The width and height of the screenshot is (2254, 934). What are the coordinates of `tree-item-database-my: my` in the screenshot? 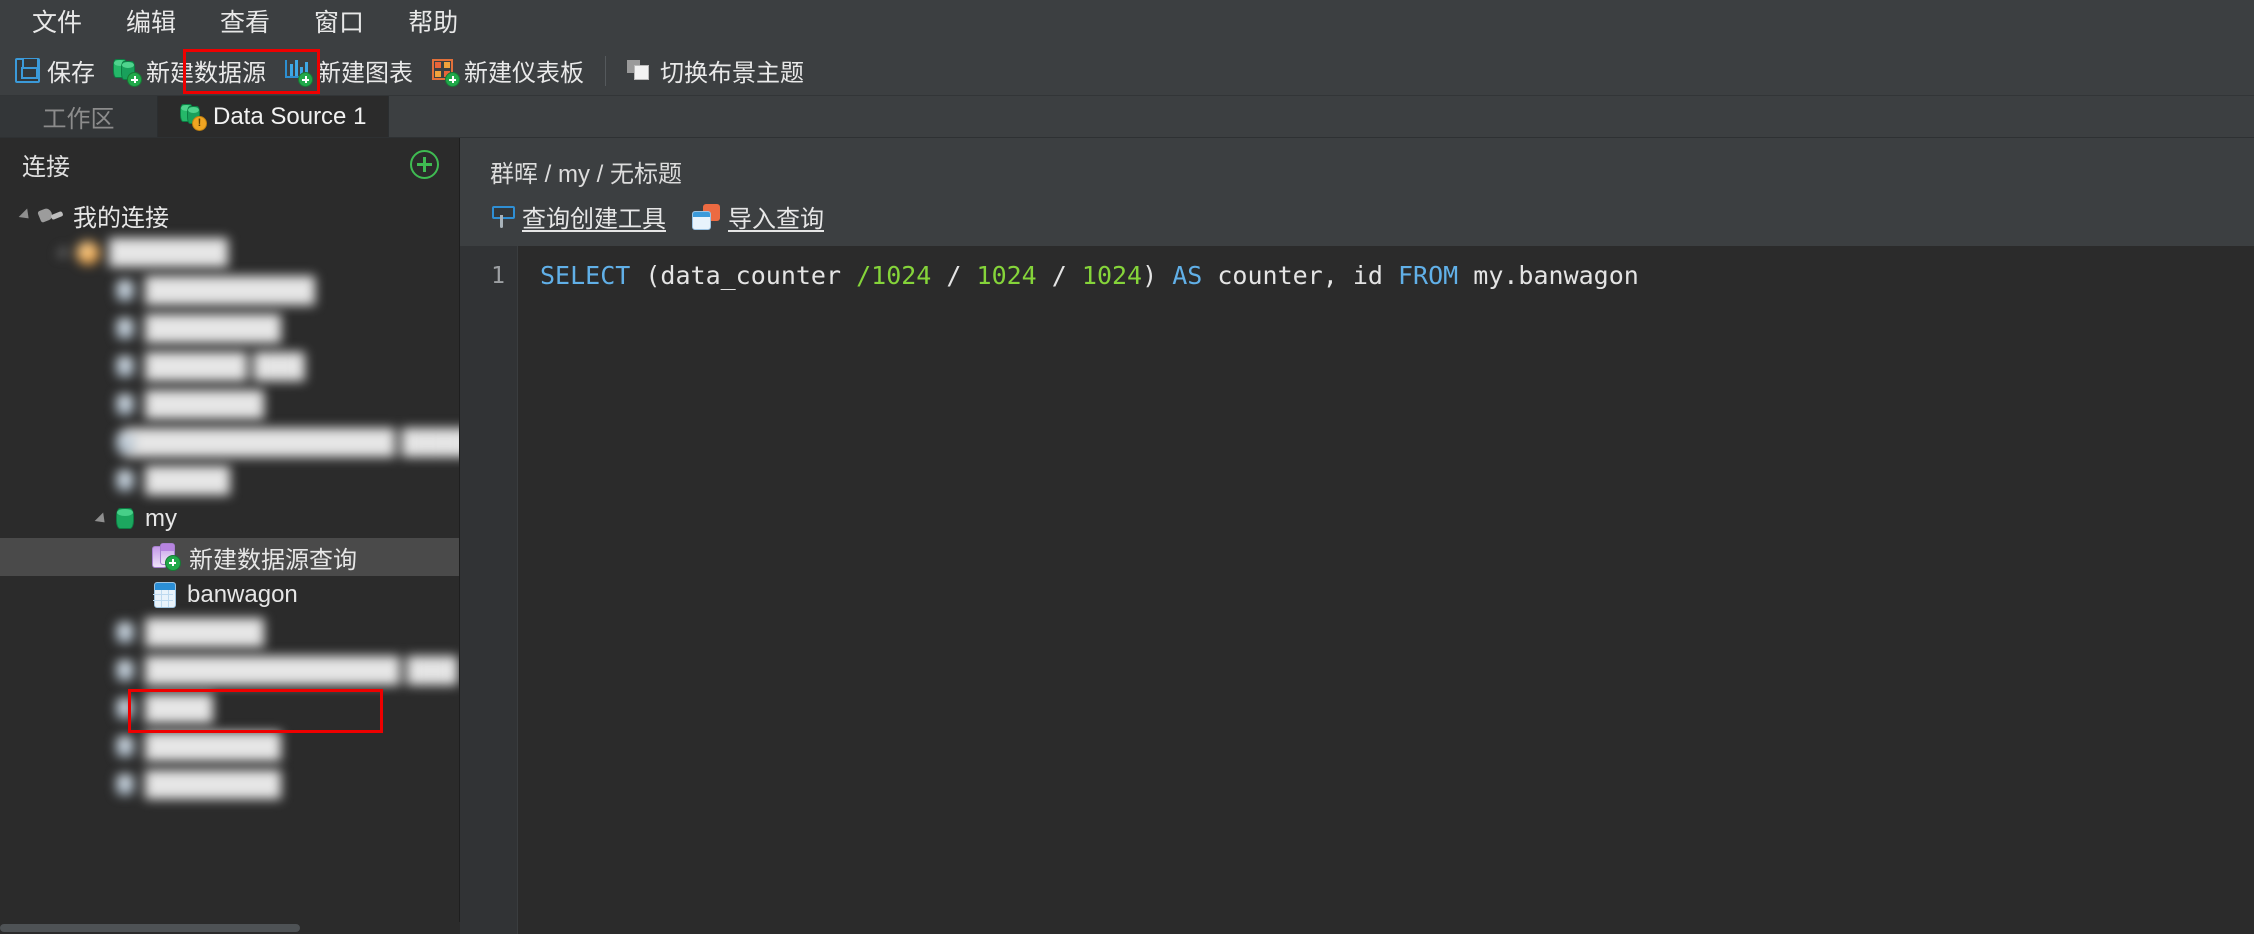 It's located at (229, 519).